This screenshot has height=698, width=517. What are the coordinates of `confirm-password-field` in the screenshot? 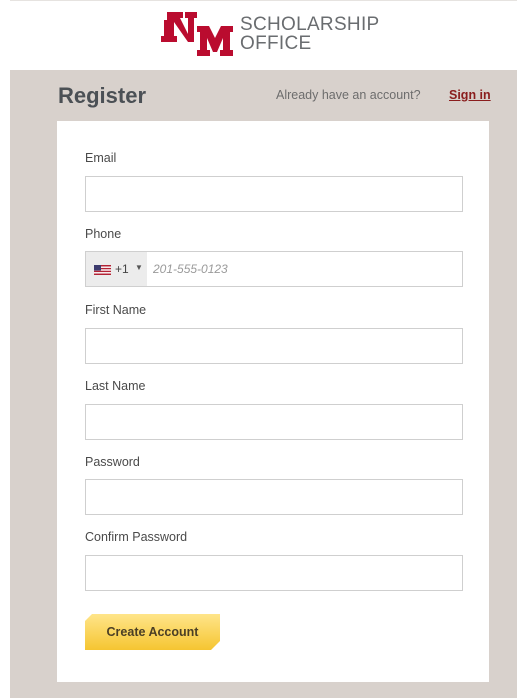 It's located at (274, 573).